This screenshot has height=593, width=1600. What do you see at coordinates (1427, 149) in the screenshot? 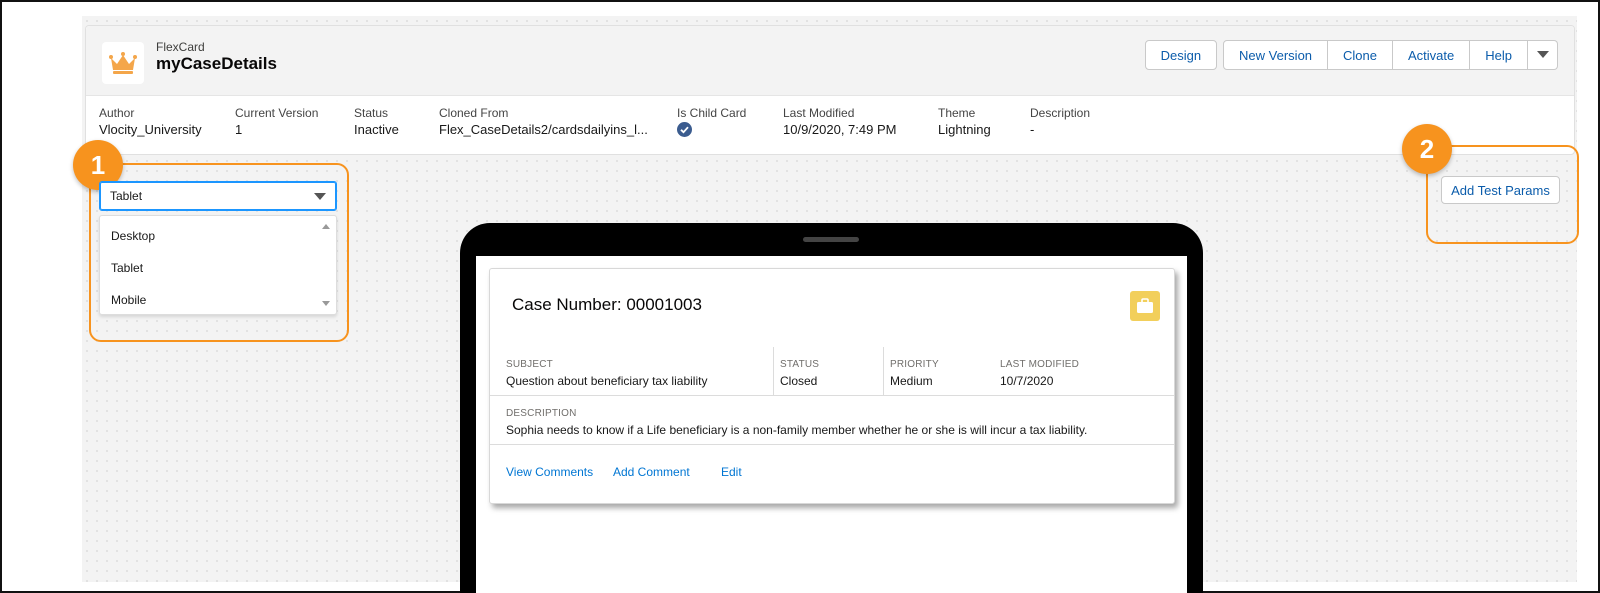
I see `callout-badge-2: 2` at bounding box center [1427, 149].